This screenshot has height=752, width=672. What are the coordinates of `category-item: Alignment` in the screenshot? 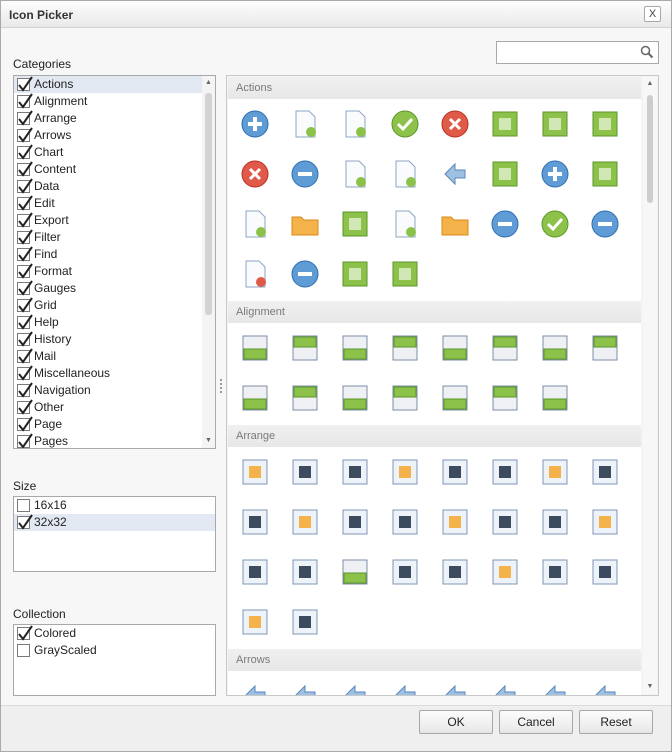 It's located at (114, 101).